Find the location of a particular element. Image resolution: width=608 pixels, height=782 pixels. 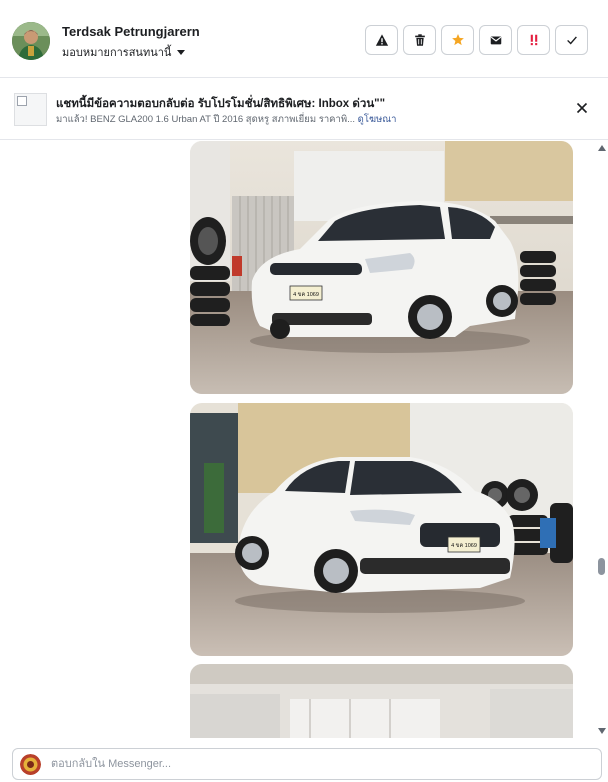

scrollbar-thumb is located at coordinates (601, 566).